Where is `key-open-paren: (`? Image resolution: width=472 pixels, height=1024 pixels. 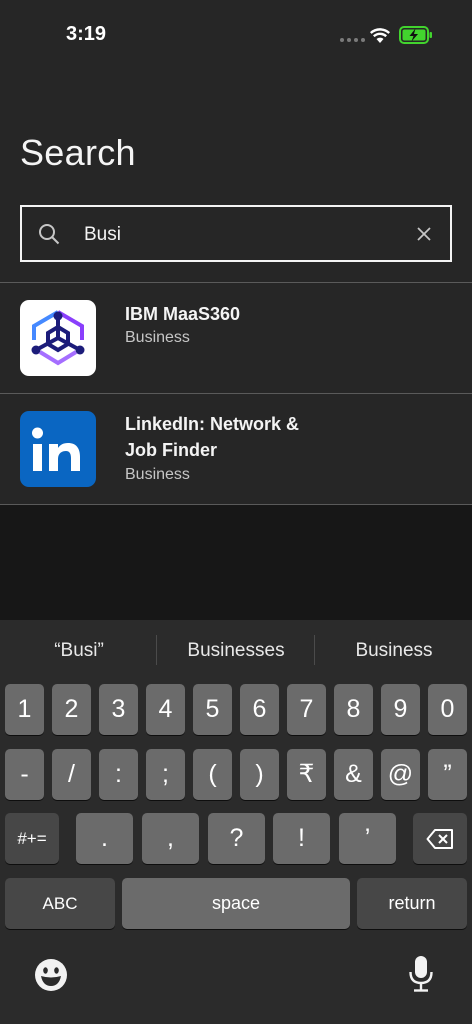 key-open-paren: ( is located at coordinates (212, 774).